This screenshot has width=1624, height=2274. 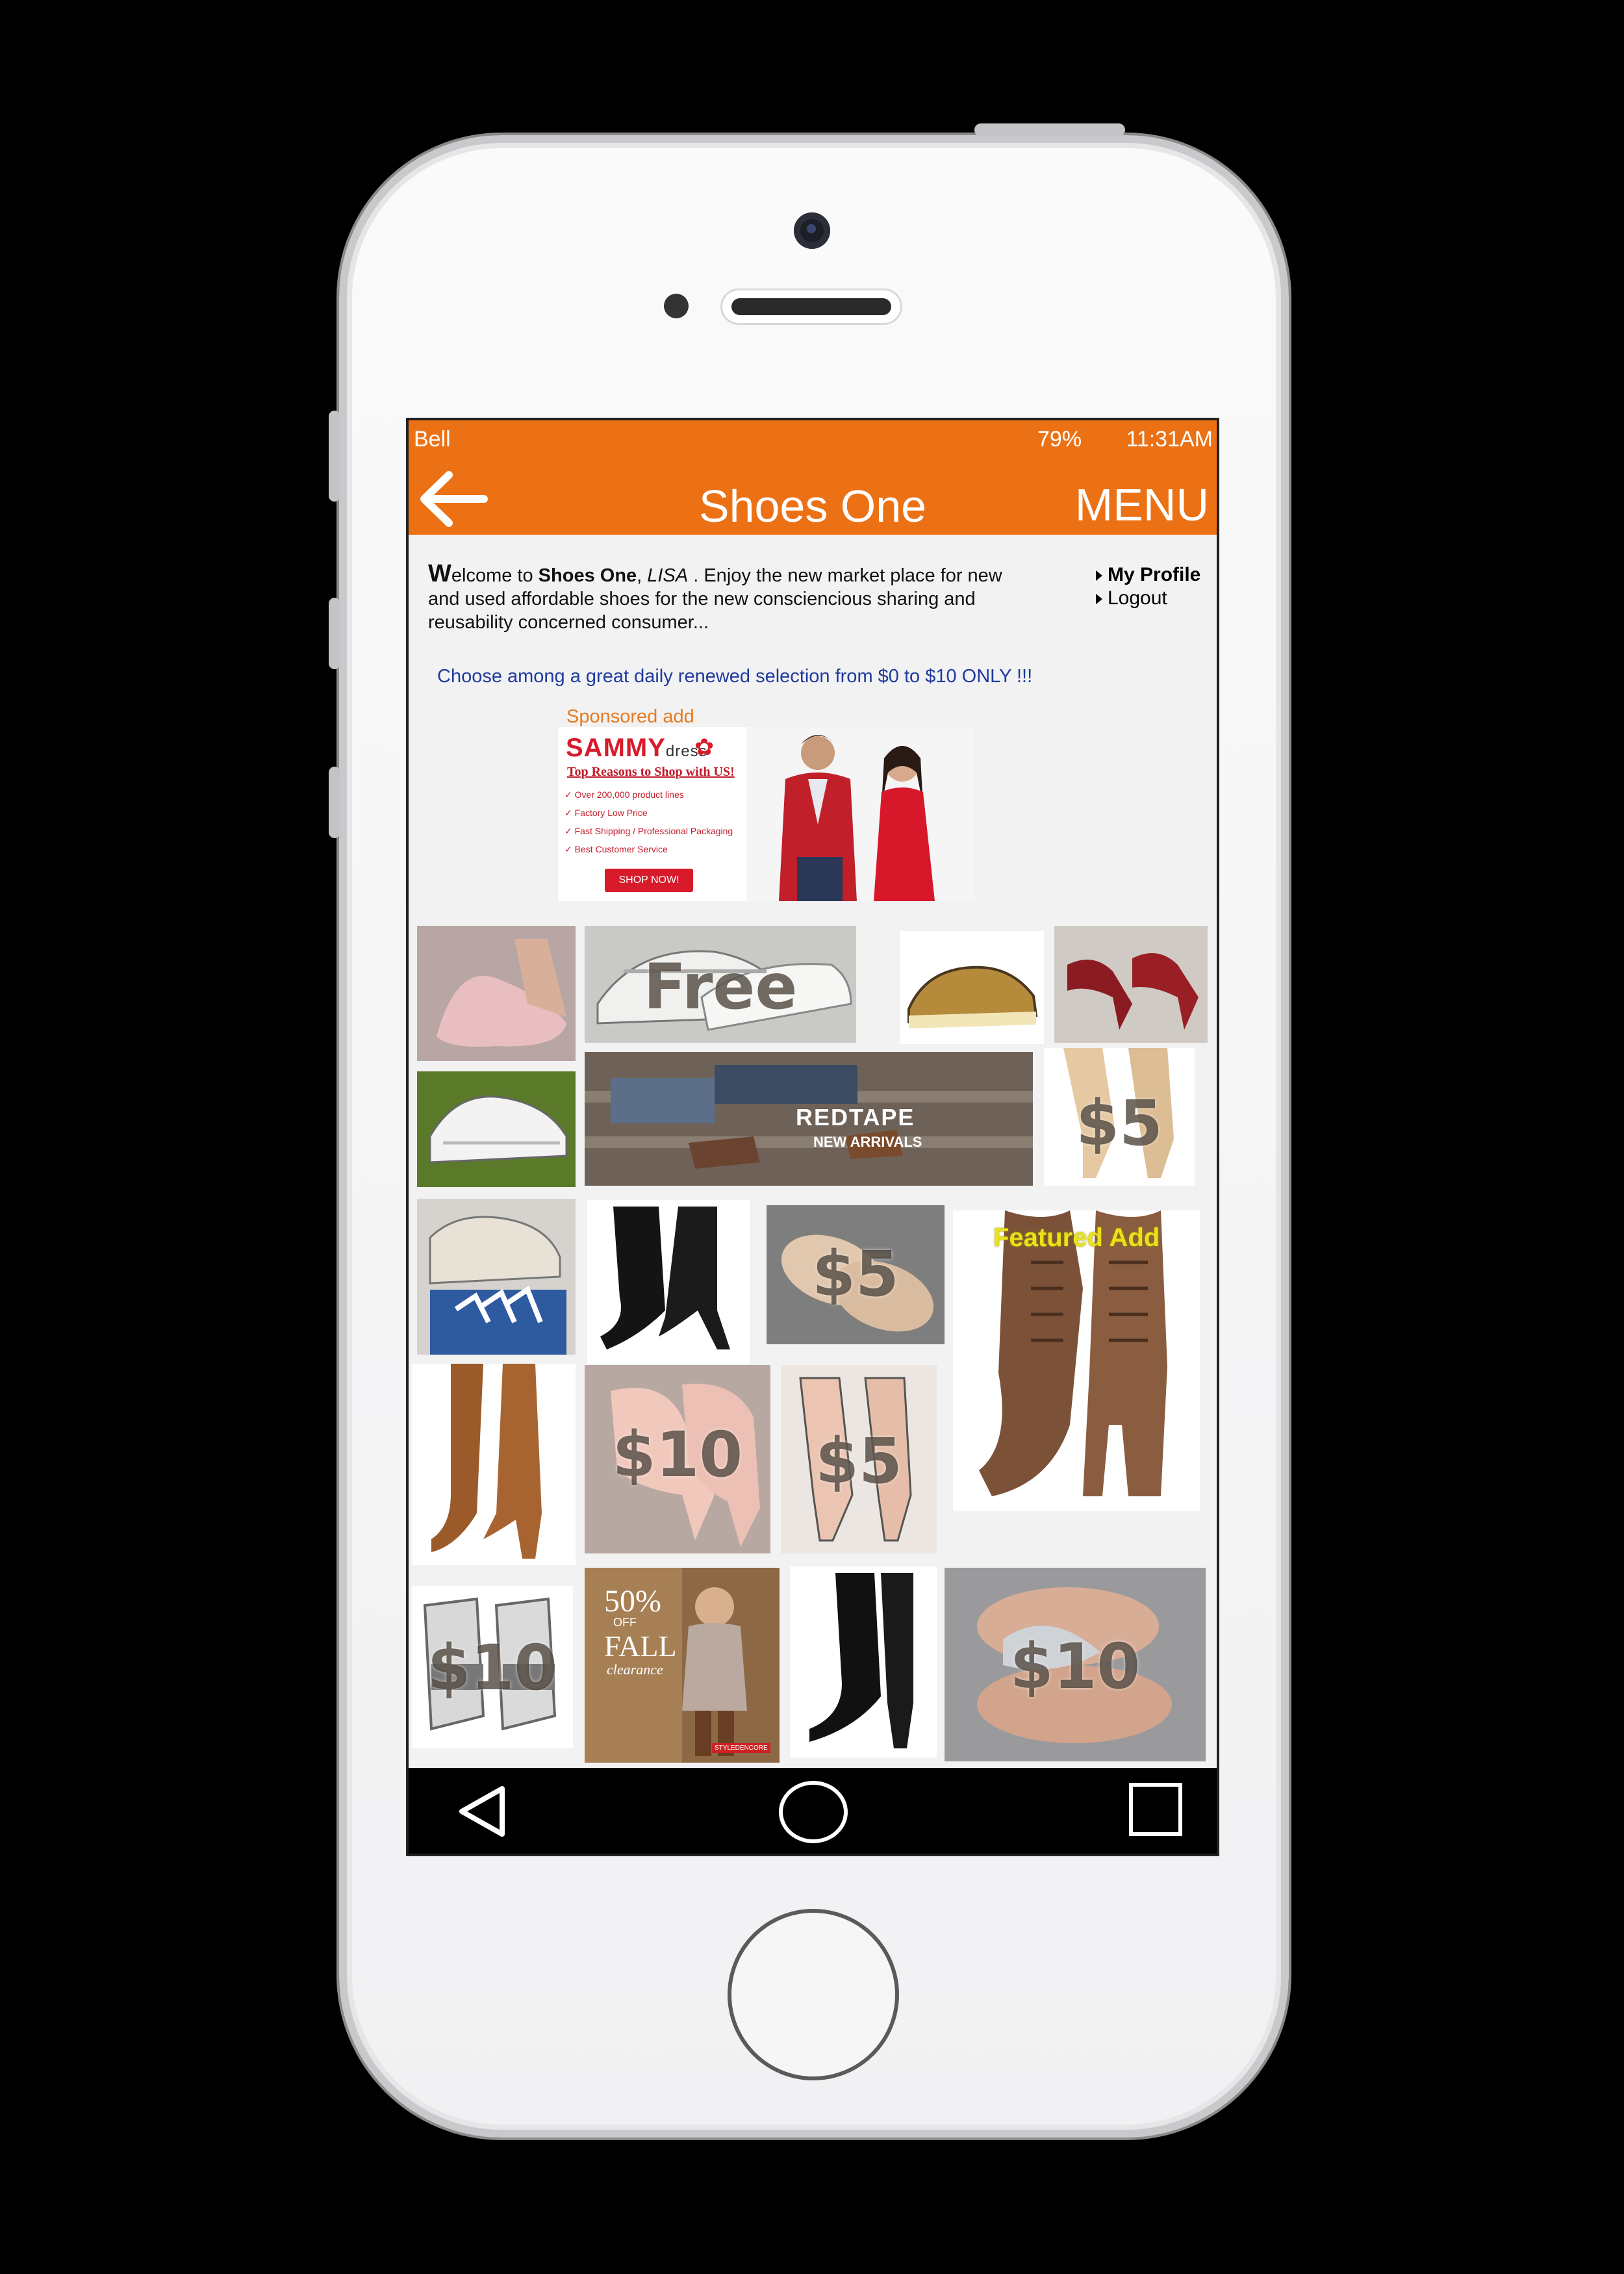 What do you see at coordinates (649, 813) in the screenshot?
I see `list-item: Factory Low Price` at bounding box center [649, 813].